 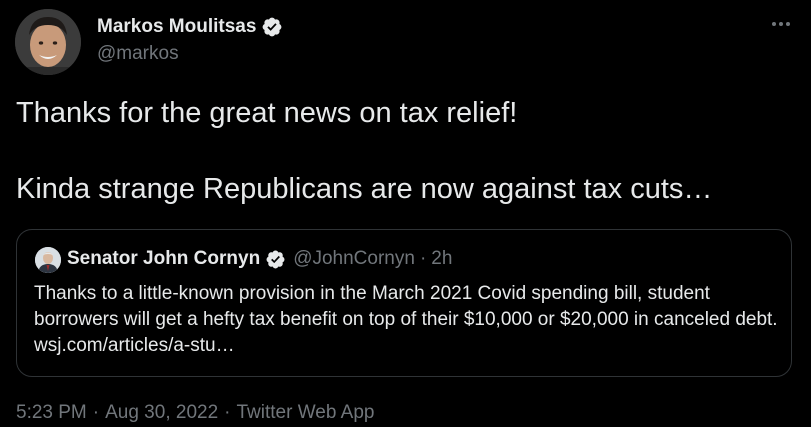 What do you see at coordinates (267, 113) in the screenshot?
I see `tweet-line-1: Thanks for the great news on tax relief!` at bounding box center [267, 113].